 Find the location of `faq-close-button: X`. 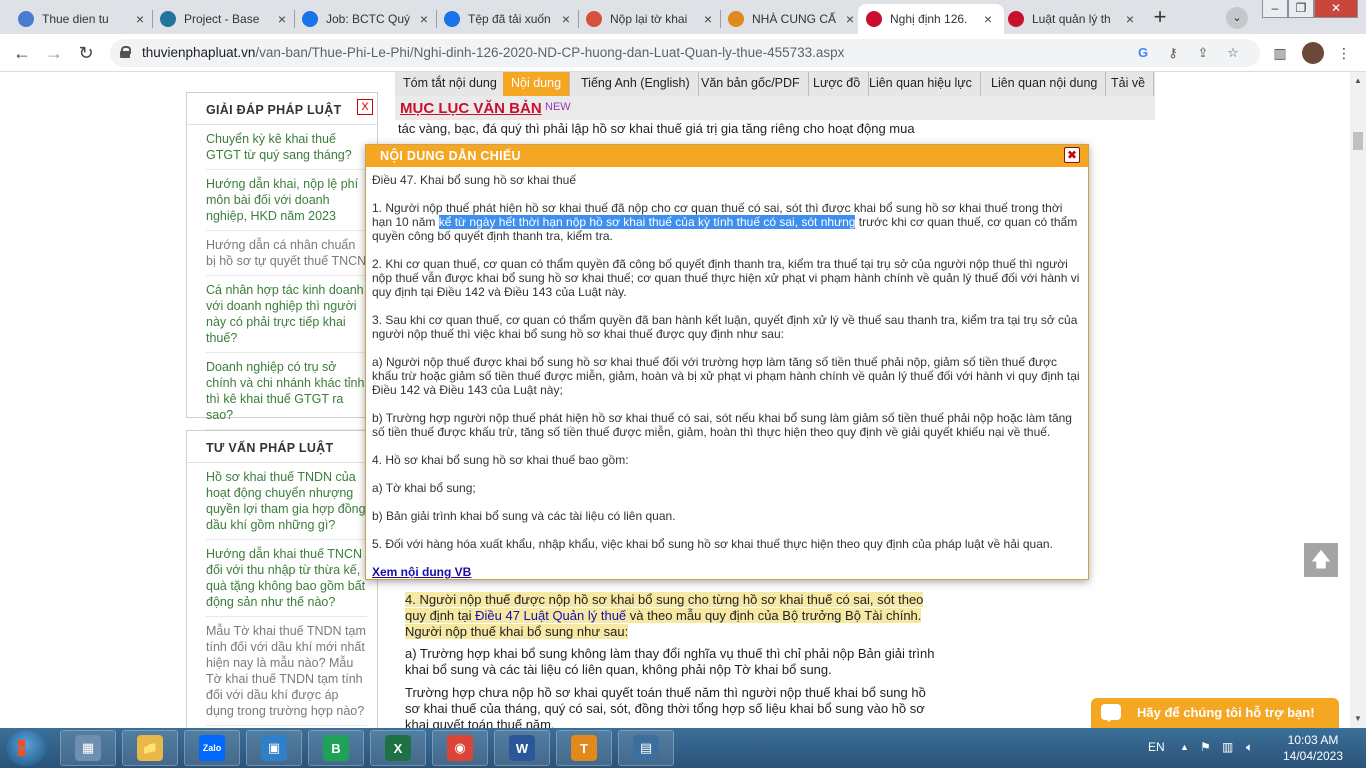

faq-close-button: X is located at coordinates (365, 107).